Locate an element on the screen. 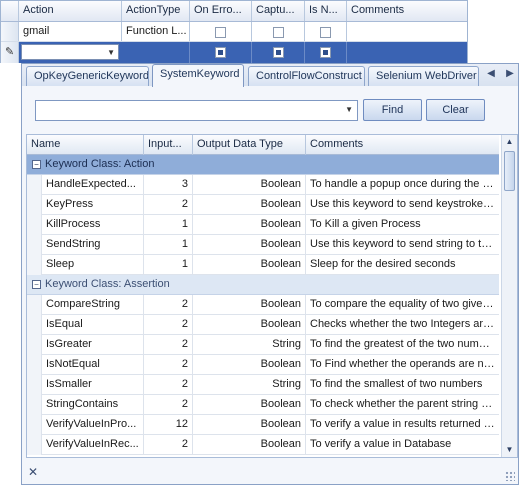 This screenshot has width=522, height=487. tab-scroll-right-icon: ▶ is located at coordinates (510, 75).